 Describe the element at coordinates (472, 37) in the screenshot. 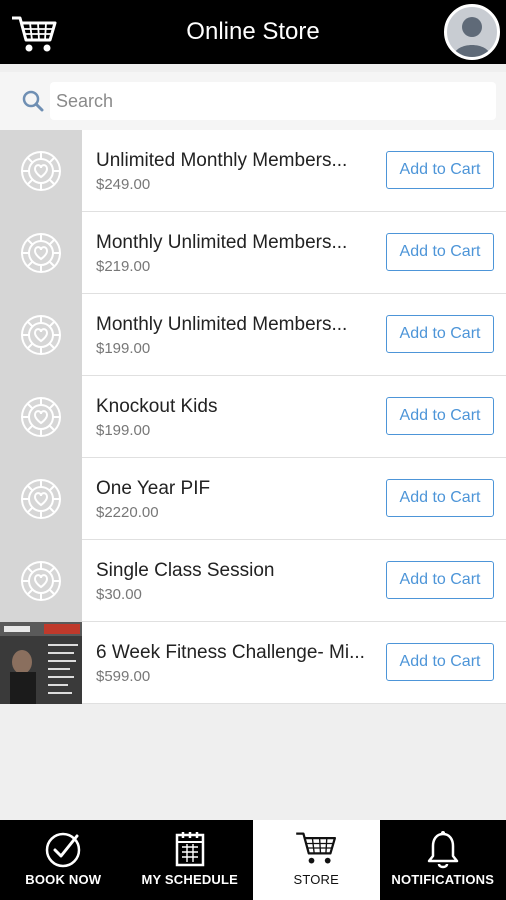

I see `user-avatar-icon` at that location.